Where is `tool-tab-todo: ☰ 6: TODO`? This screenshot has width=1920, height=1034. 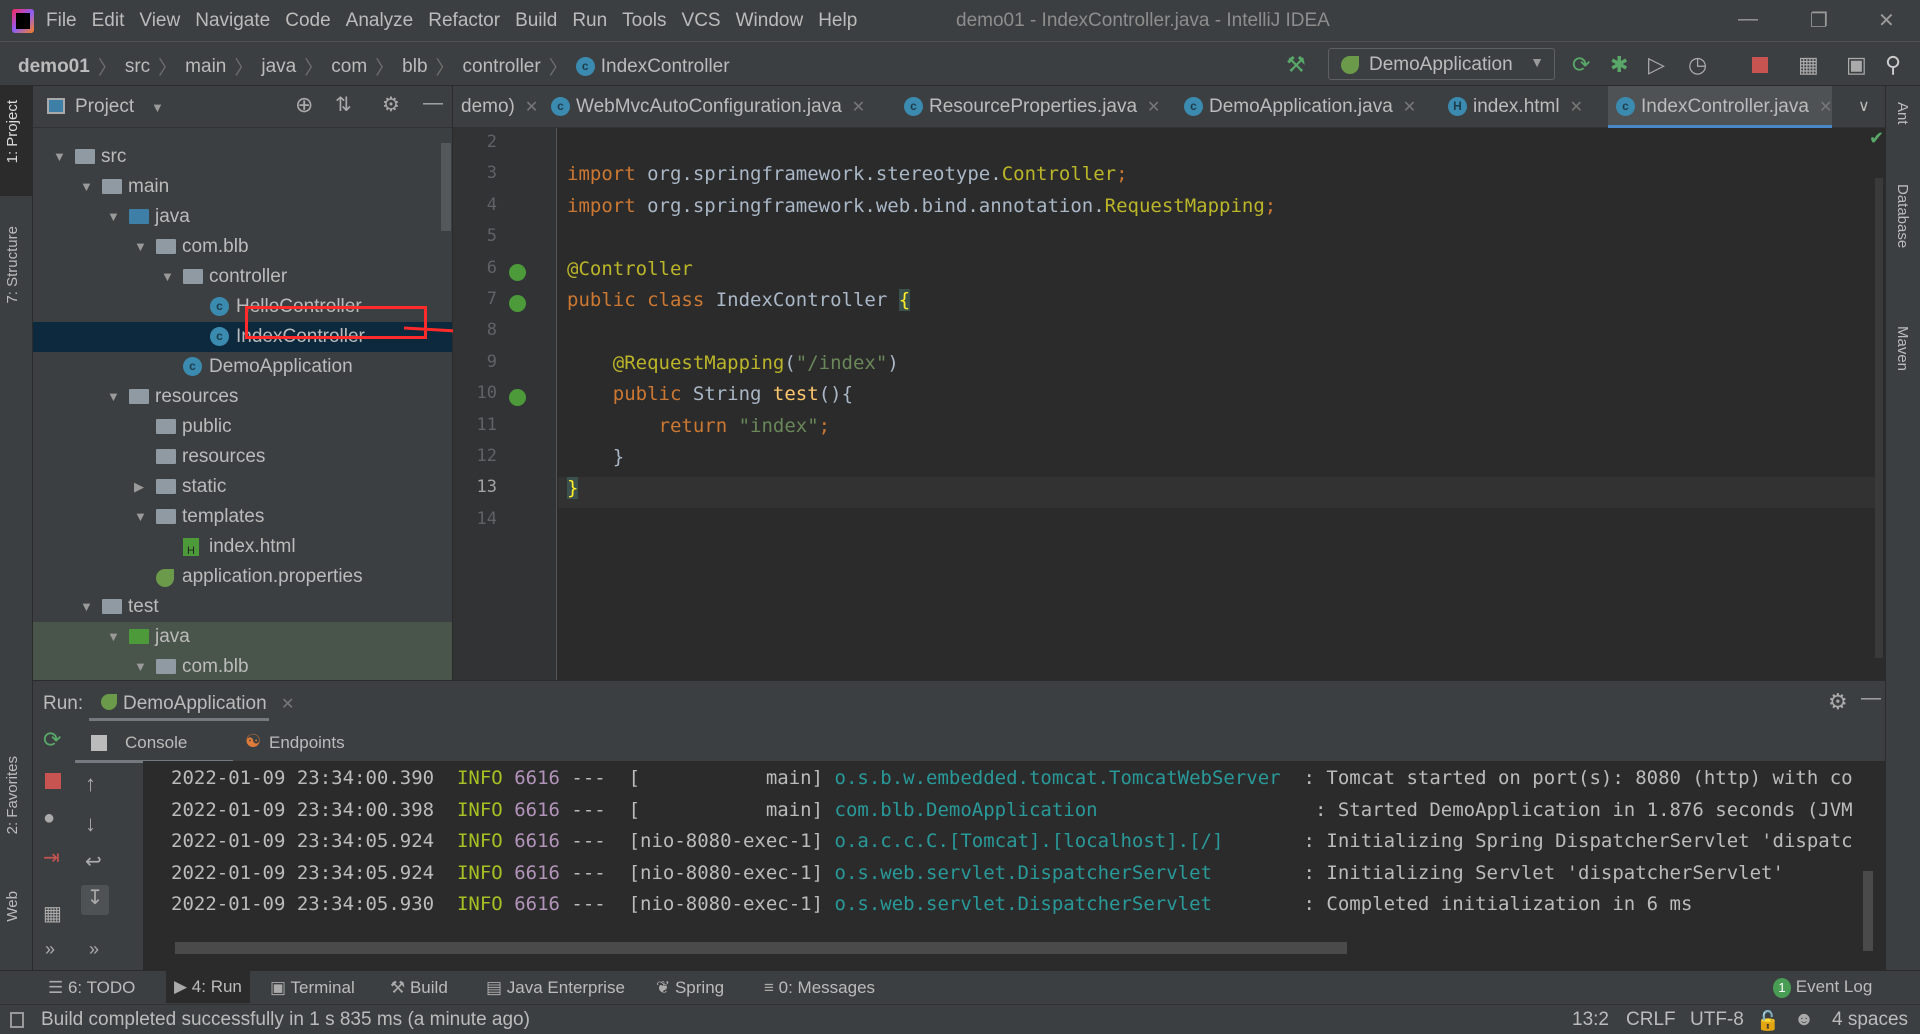 tool-tab-todo: ☰ 6: TODO is located at coordinates (91, 988).